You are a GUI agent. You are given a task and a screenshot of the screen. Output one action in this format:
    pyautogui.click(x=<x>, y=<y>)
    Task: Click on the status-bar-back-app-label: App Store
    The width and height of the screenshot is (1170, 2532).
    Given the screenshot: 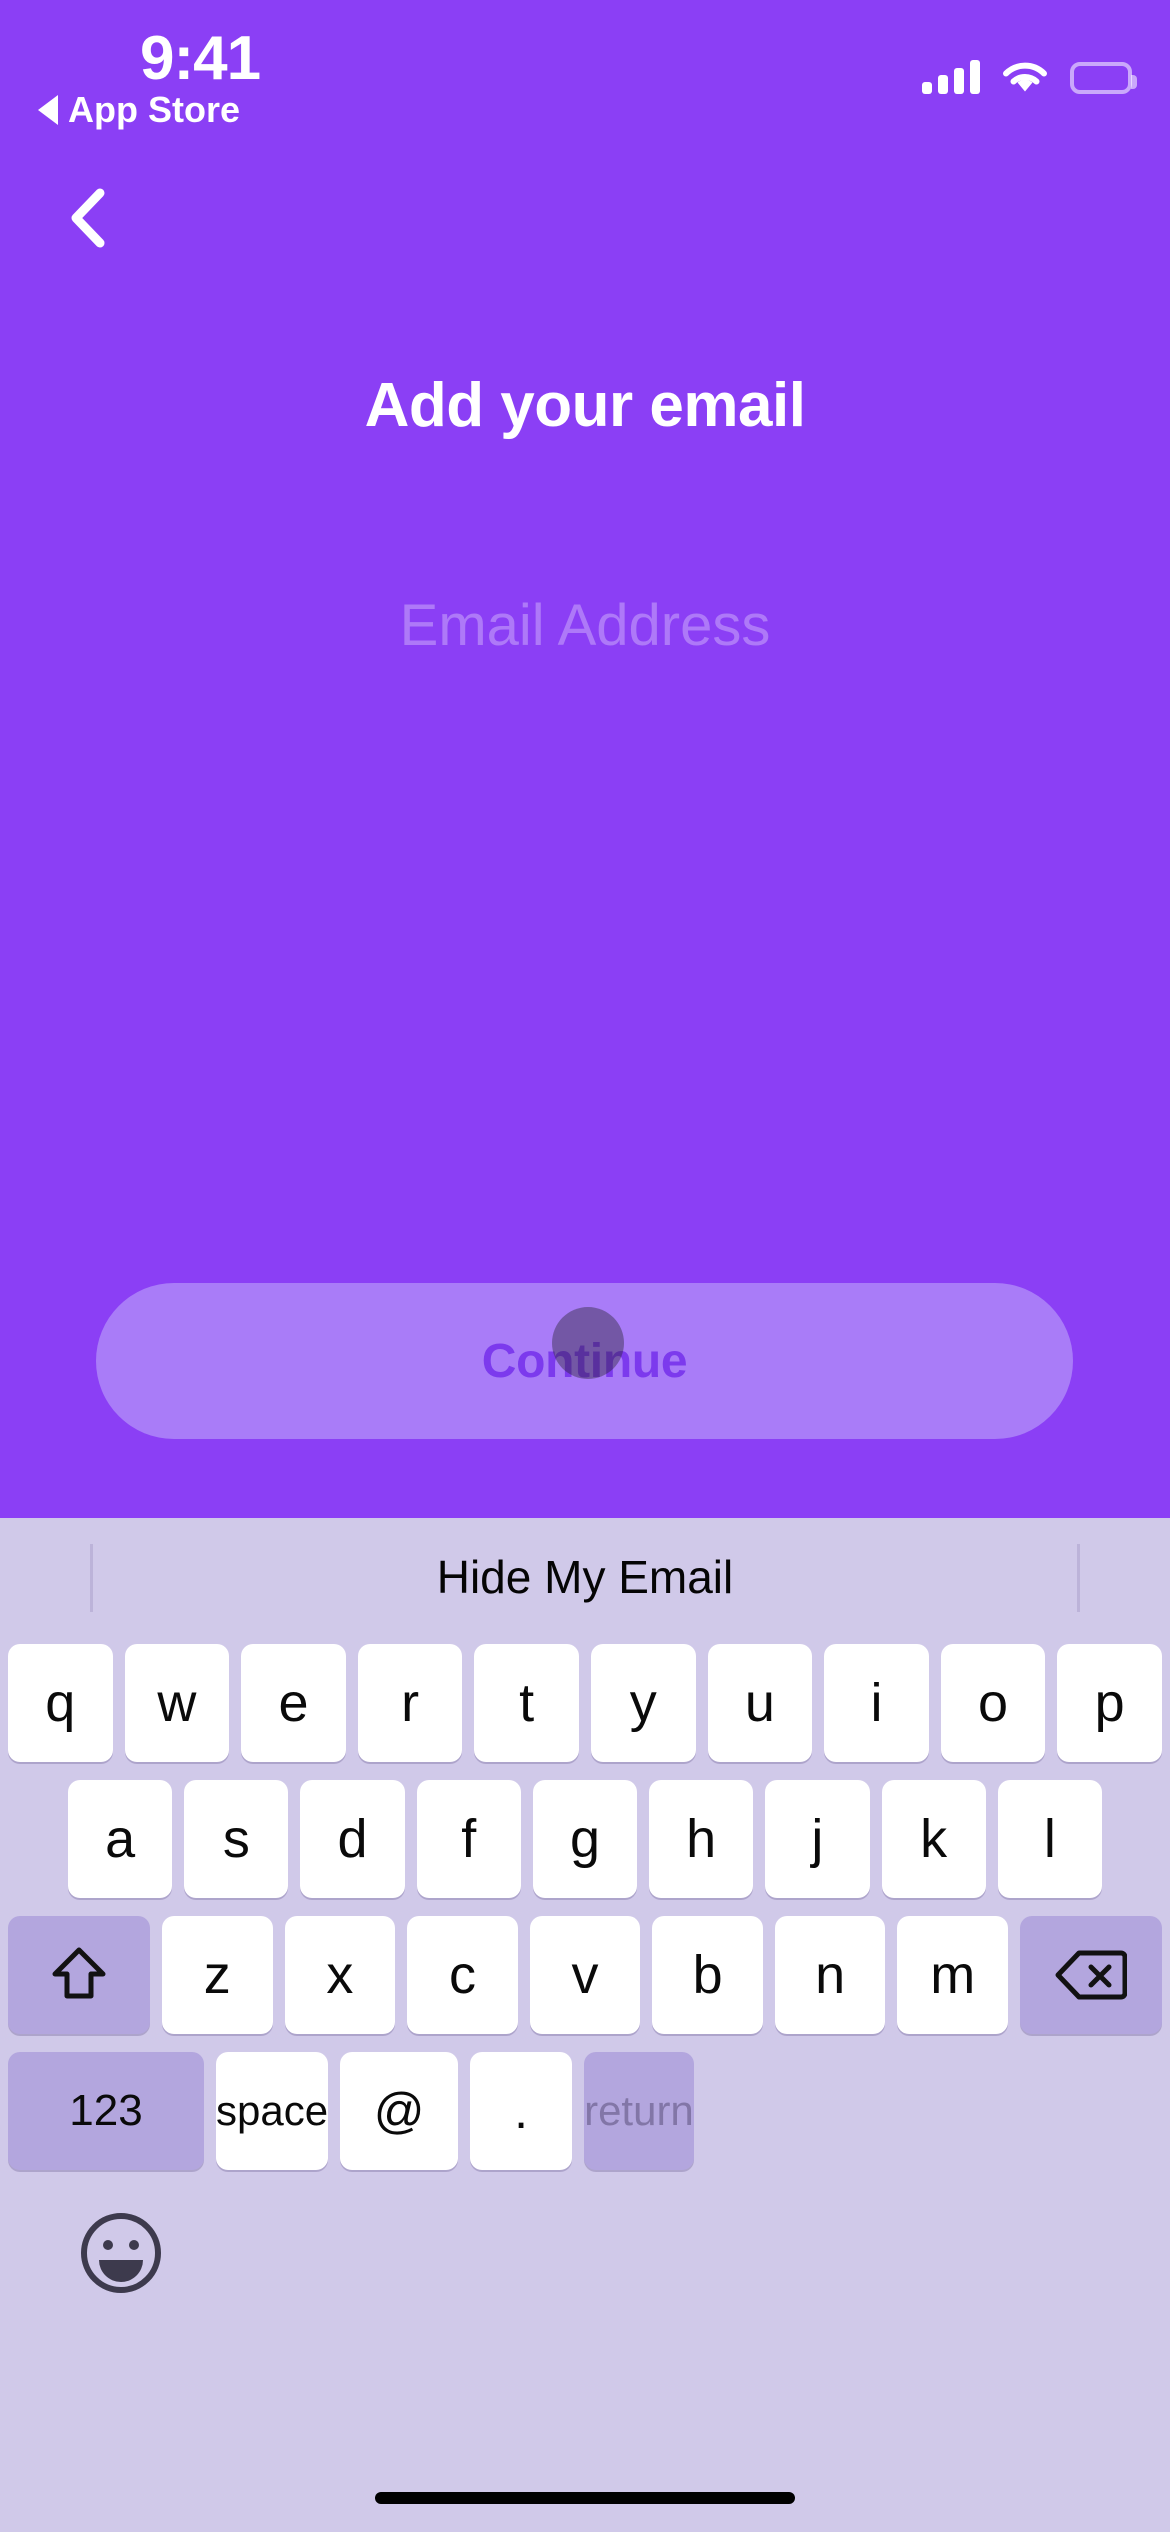 What is the action you would take?
    pyautogui.click(x=154, y=109)
    